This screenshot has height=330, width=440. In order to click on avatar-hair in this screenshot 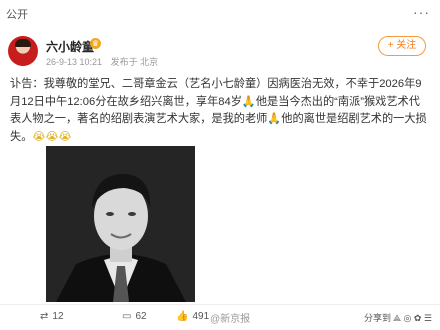, I will do `click(23, 43)`.